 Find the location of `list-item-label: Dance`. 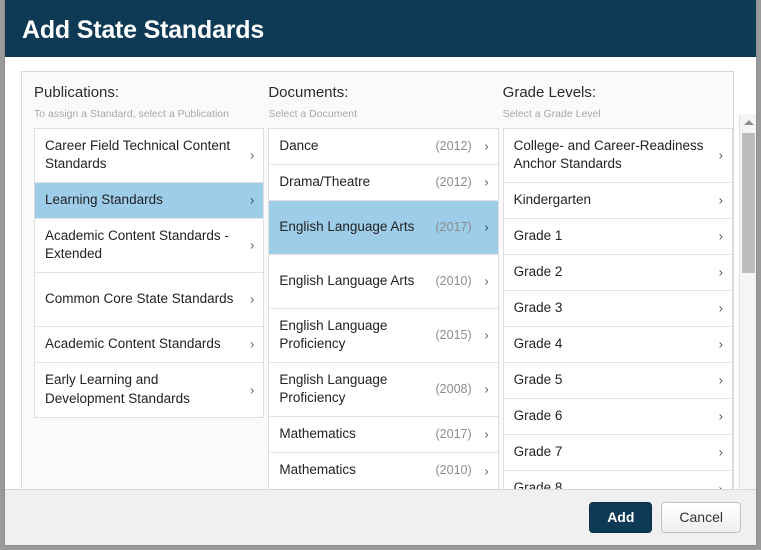

list-item-label: Dance is located at coordinates (299, 145).